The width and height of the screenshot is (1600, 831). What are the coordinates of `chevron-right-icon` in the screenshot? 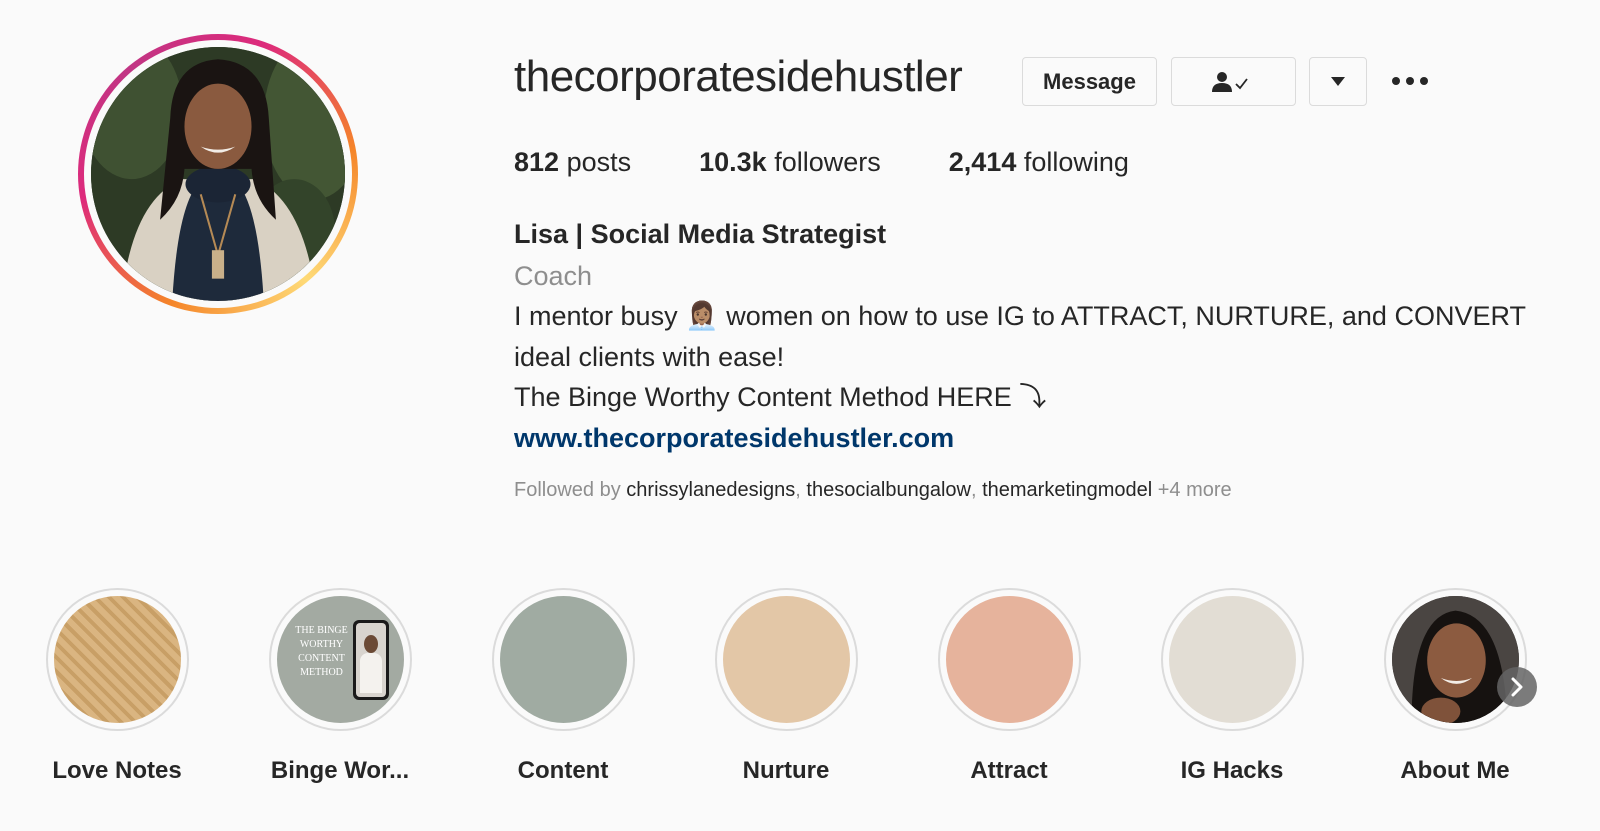 It's located at (1517, 687).